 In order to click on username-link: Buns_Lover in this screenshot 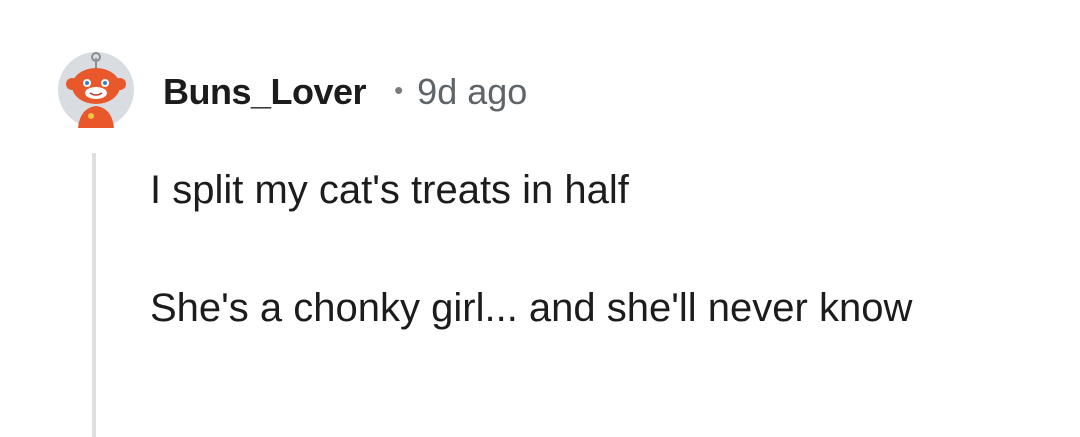, I will do `click(265, 92)`.